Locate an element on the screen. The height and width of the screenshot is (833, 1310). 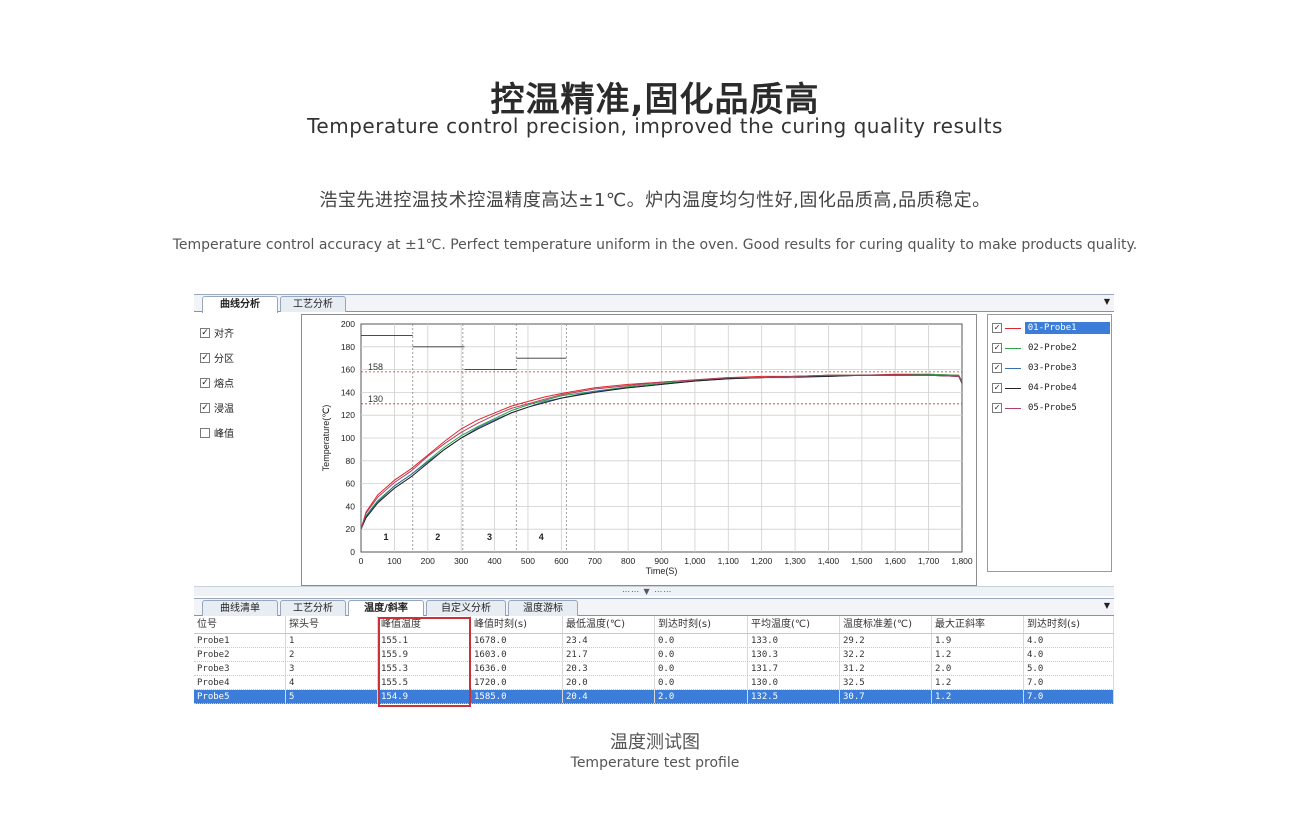
table-cell: 7.0 is located at coordinates (1069, 696).